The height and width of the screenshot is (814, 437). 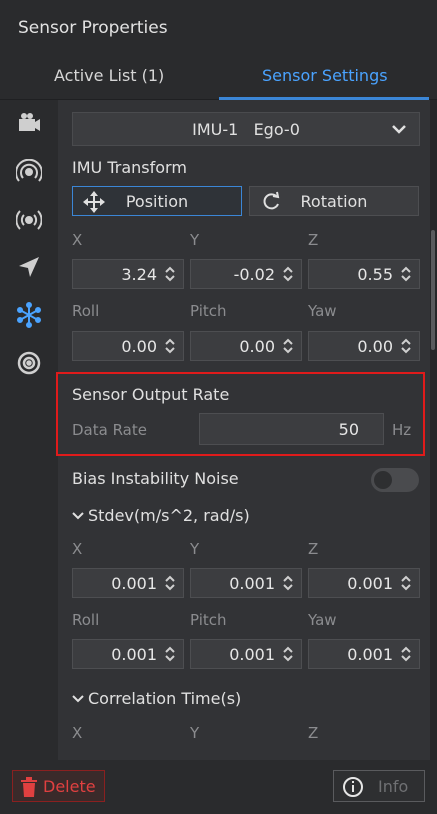 What do you see at coordinates (393, 786) in the screenshot?
I see `info-label: Info` at bounding box center [393, 786].